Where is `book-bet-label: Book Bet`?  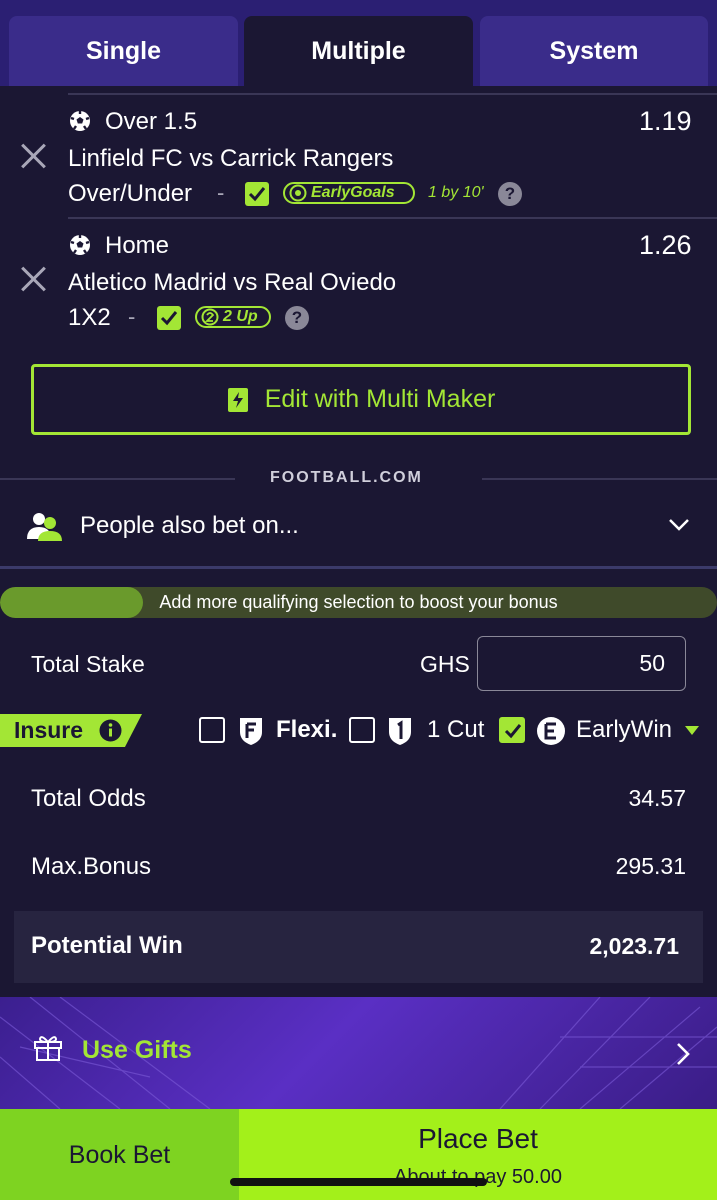
book-bet-label: Book Bet is located at coordinates (119, 1155).